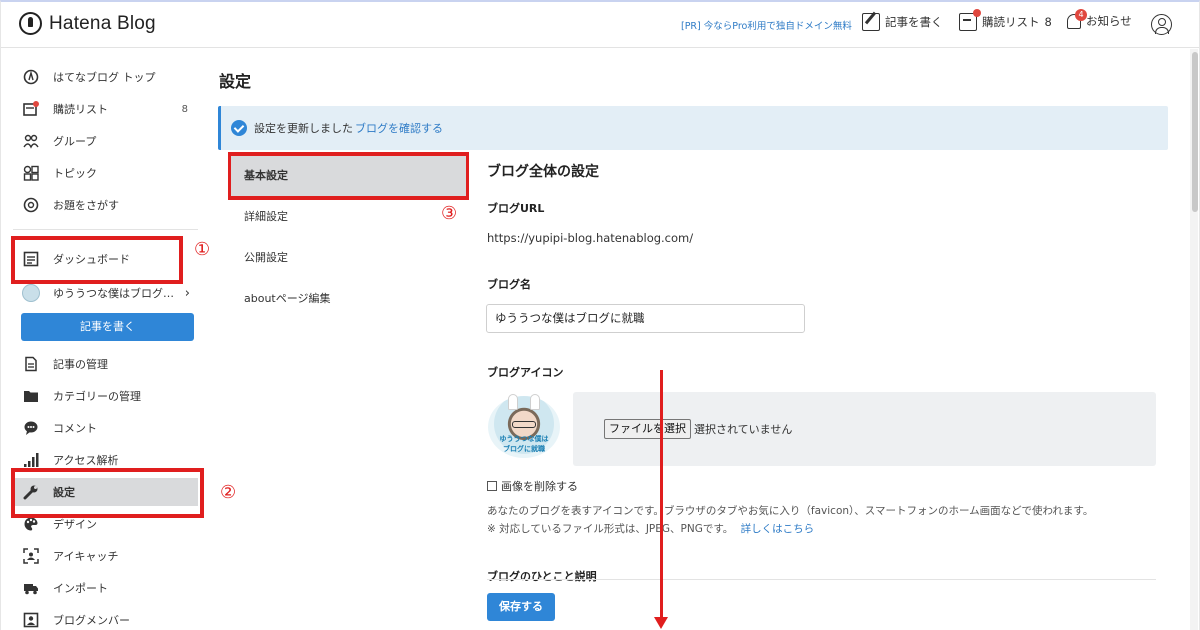 This screenshot has height=630, width=1200. Describe the element at coordinates (30, 23) in the screenshot. I see `hatena-logo-icon` at that location.